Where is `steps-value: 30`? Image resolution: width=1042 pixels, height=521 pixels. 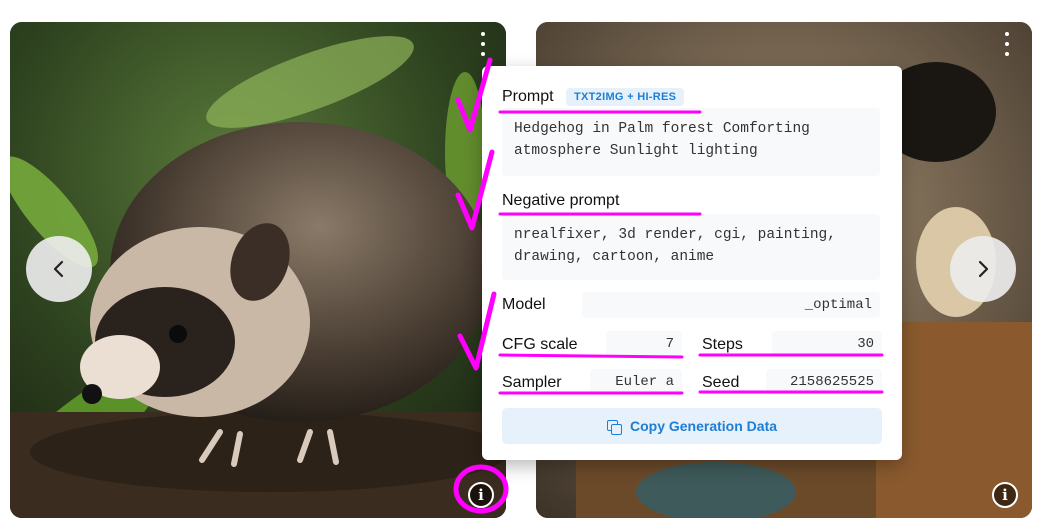
steps-value: 30 is located at coordinates (827, 344).